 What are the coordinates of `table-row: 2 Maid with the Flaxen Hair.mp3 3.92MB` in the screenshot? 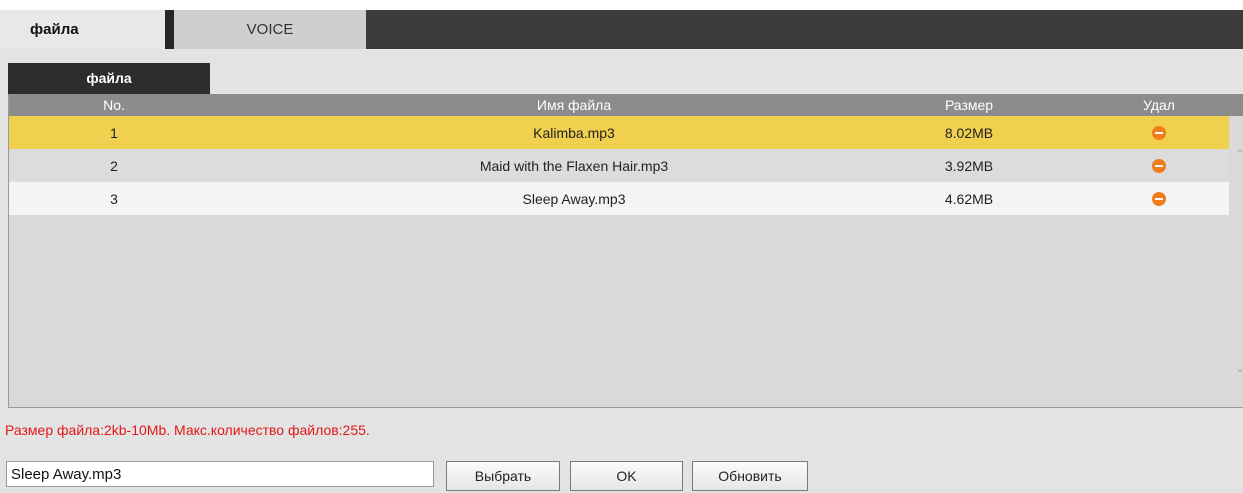 It's located at (619, 165).